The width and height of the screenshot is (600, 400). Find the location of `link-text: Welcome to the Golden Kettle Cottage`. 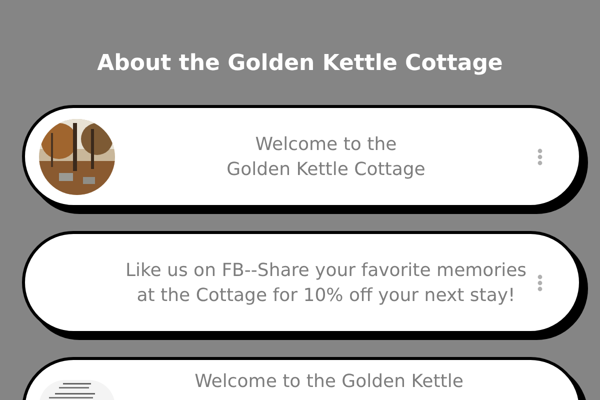

link-text: Welcome to the Golden Kettle Cottage is located at coordinates (326, 157).